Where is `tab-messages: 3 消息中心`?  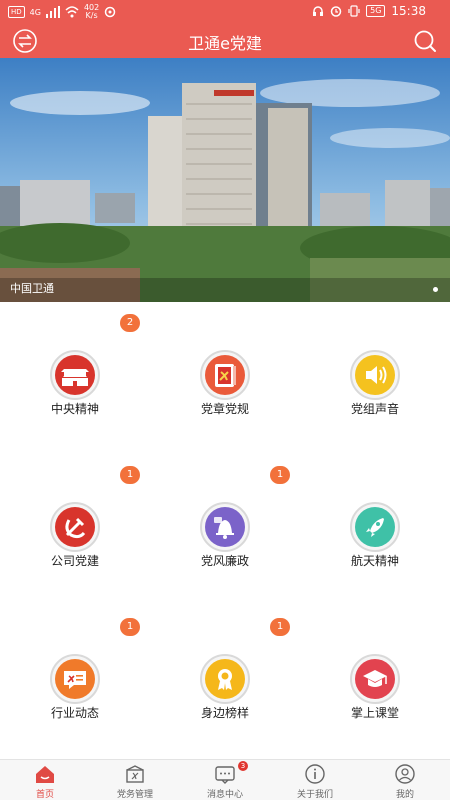
tab-messages: 3 消息中心 is located at coordinates (225, 780).